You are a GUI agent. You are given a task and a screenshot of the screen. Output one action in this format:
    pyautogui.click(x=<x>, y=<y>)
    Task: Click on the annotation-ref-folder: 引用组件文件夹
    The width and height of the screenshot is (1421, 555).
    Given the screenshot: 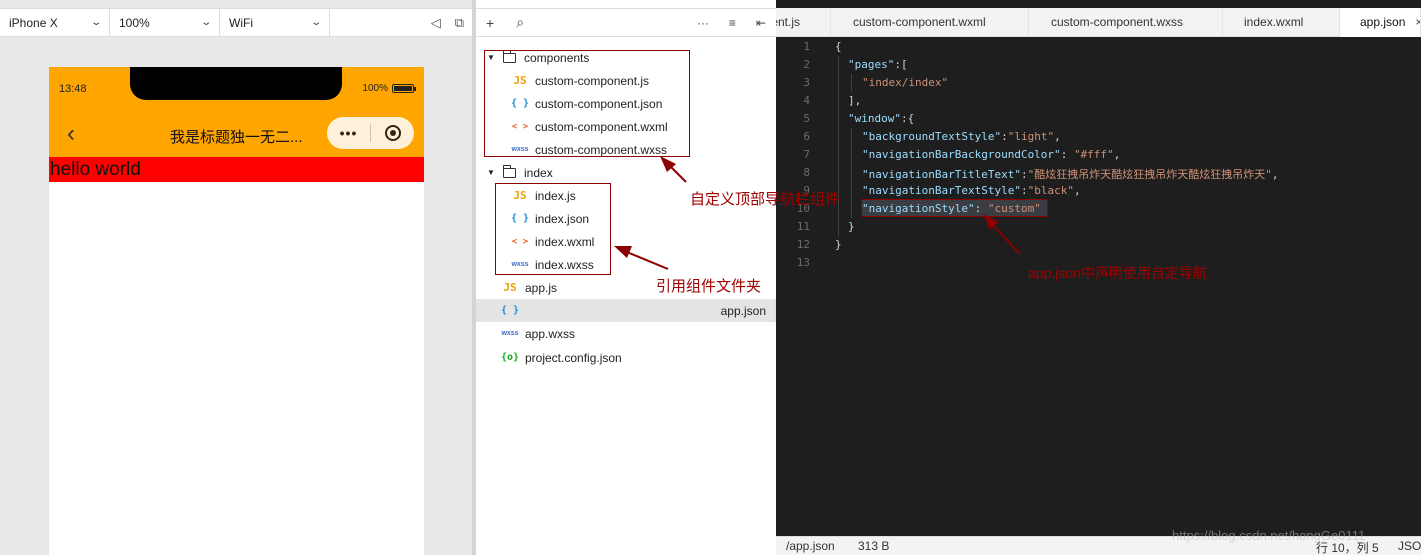 What is the action you would take?
    pyautogui.click(x=709, y=286)
    